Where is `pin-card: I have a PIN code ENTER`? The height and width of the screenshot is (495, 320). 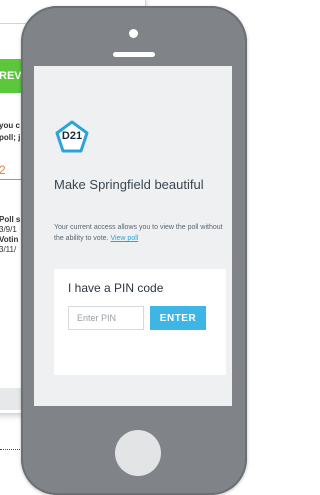 pin-card: I have a PIN code ENTER is located at coordinates (140, 322).